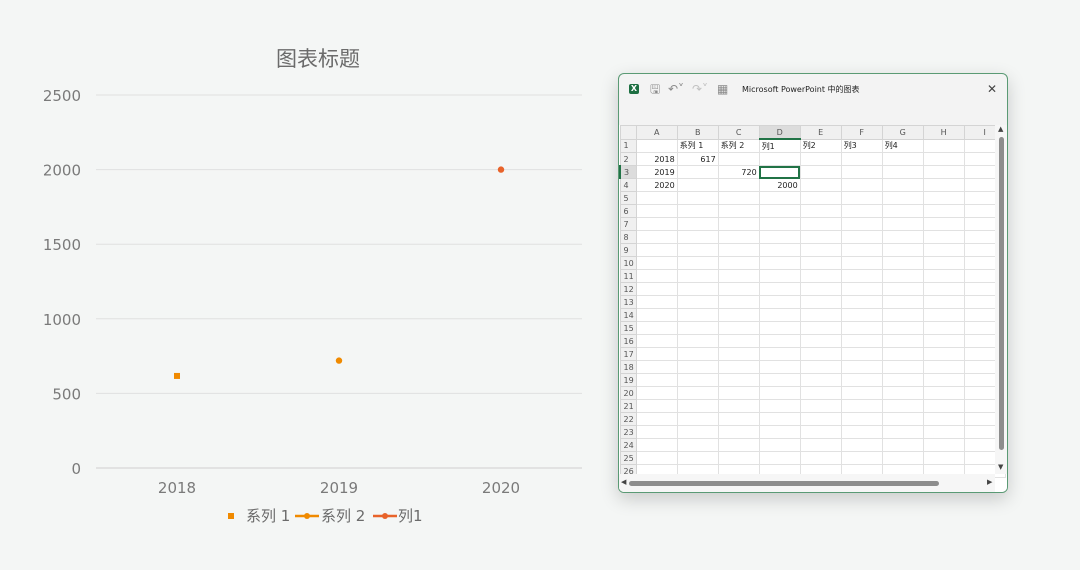  What do you see at coordinates (722, 89) in the screenshot?
I see `edit-data-icon: ▦` at bounding box center [722, 89].